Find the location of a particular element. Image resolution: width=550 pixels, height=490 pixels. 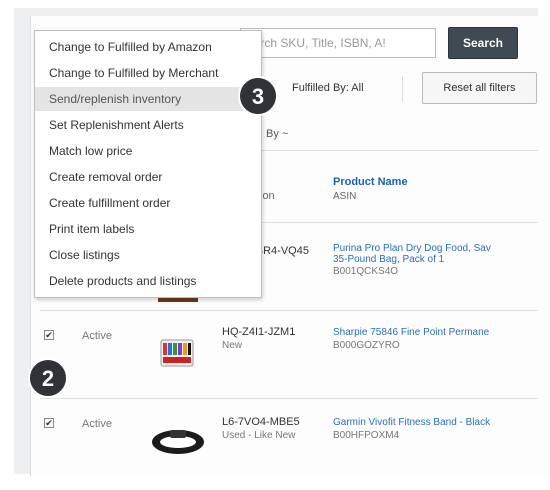

row-2-product-link: Sharpie 75846 Fine Point Permane is located at coordinates (438, 332).